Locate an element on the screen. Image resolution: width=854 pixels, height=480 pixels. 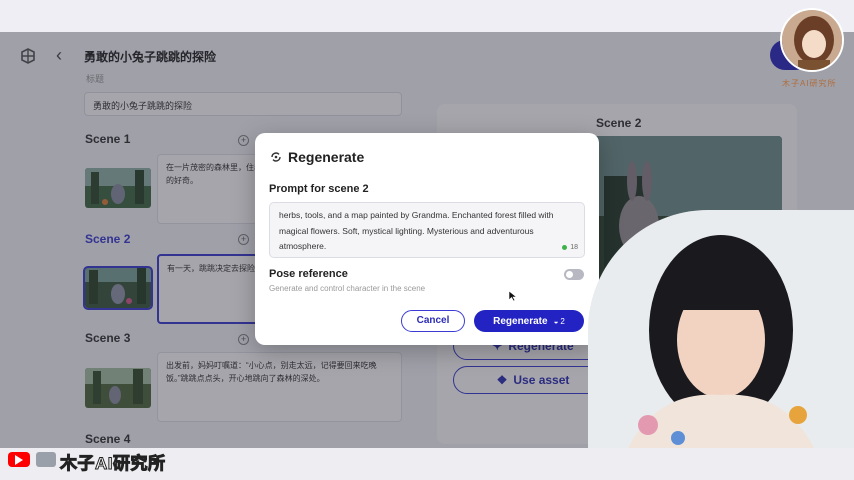
confirm-regenerate-button: Regenerate ◒ 2 is located at coordinates (529, 321).